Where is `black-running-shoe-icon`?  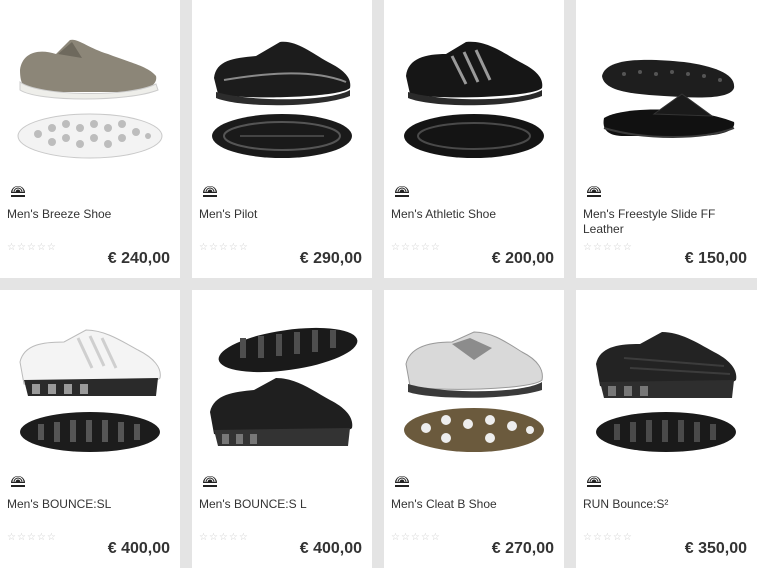
black-running-shoe-icon is located at coordinates (282, 383).